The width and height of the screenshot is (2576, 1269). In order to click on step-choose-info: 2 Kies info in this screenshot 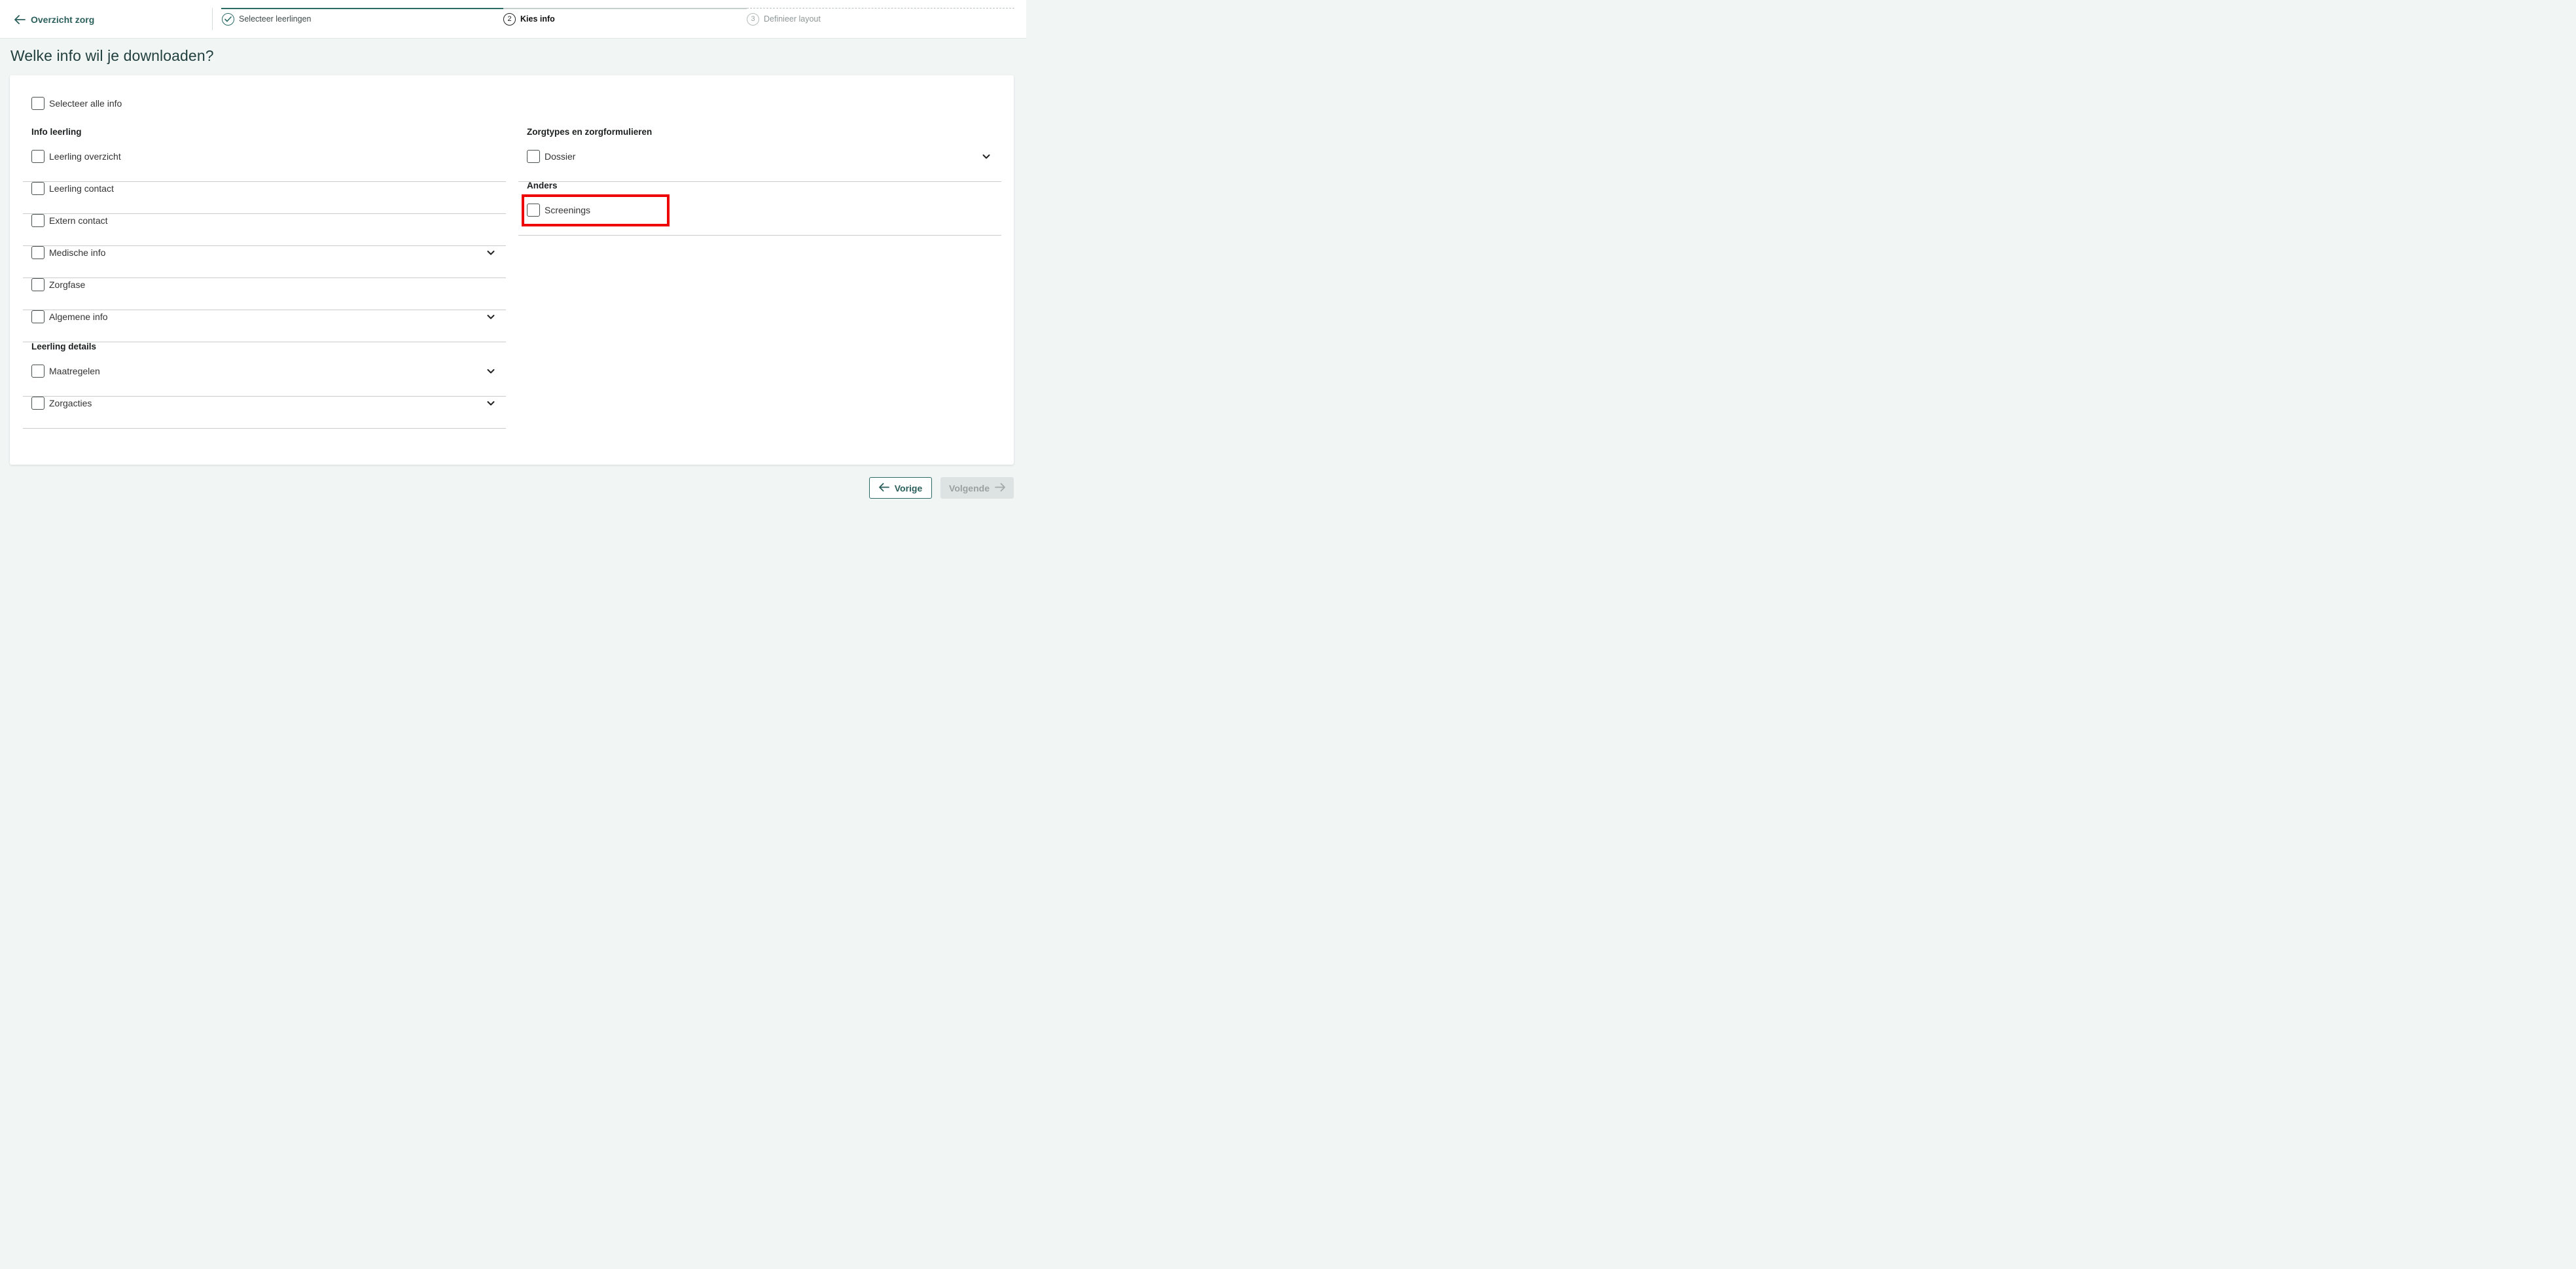, I will do `click(529, 19)`.